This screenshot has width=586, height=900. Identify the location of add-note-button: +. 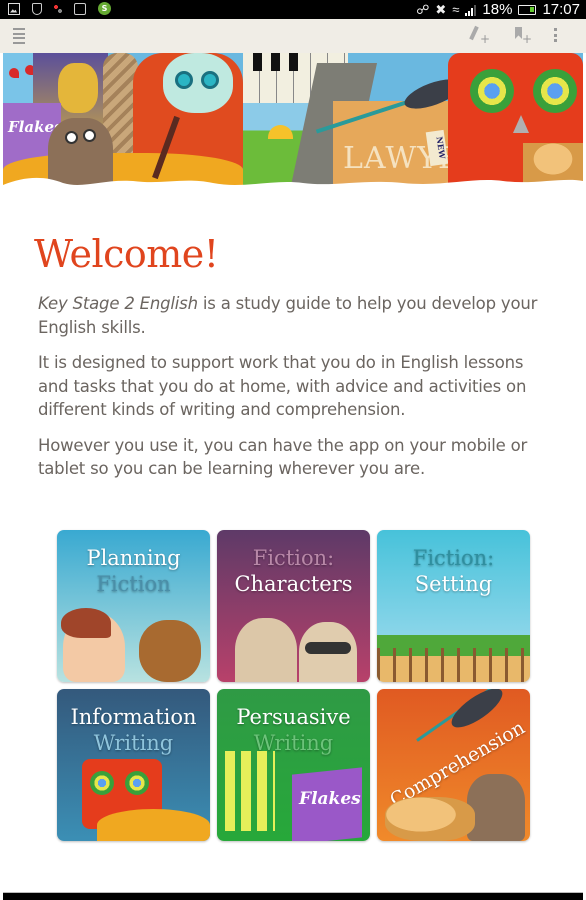
(479, 35).